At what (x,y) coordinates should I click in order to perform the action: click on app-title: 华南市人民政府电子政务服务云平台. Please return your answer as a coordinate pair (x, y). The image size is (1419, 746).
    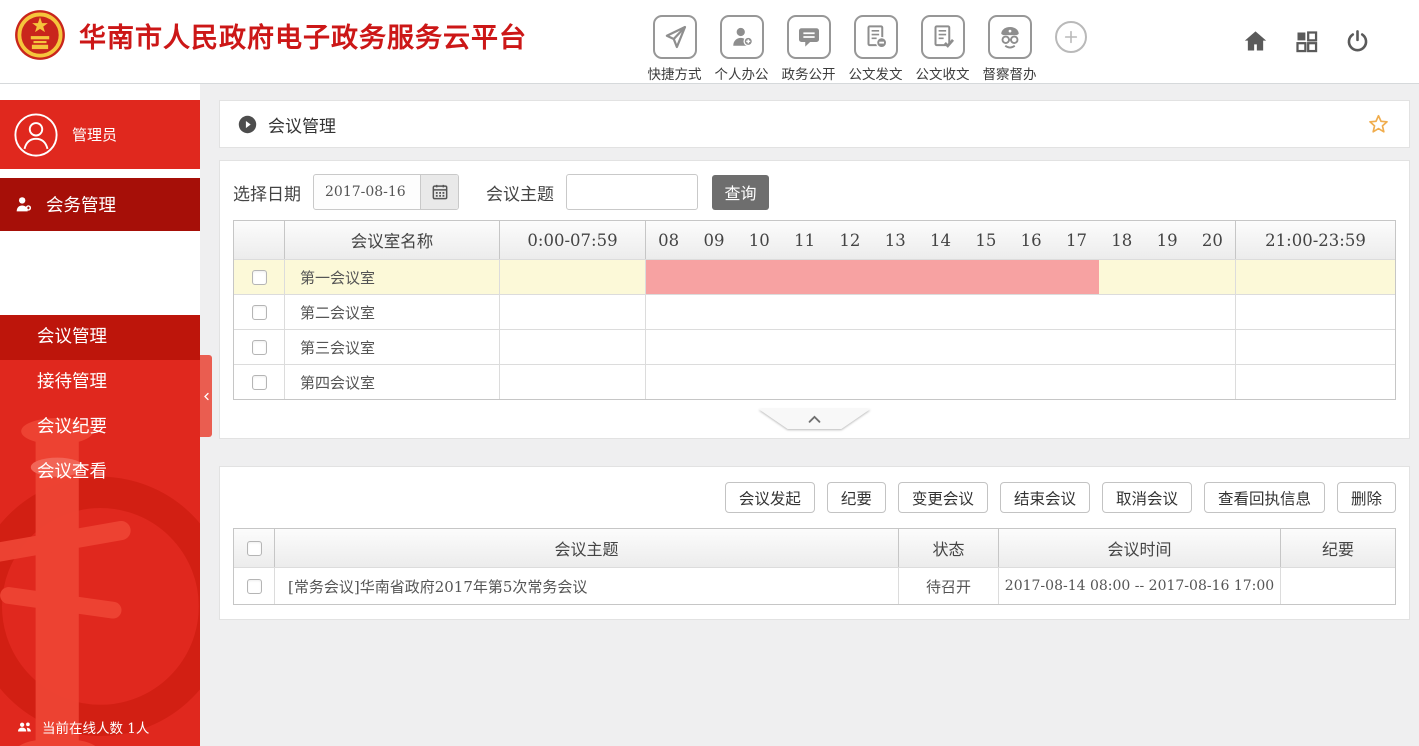
    Looking at the image, I should click on (303, 38).